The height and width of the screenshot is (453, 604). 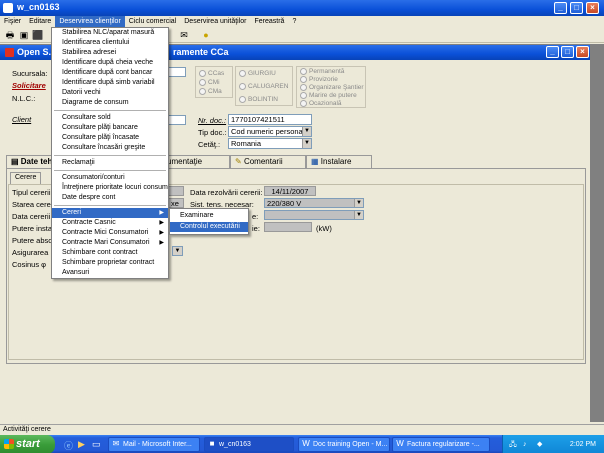 I want to click on inner-maximize-button: □, so click(x=567, y=52).